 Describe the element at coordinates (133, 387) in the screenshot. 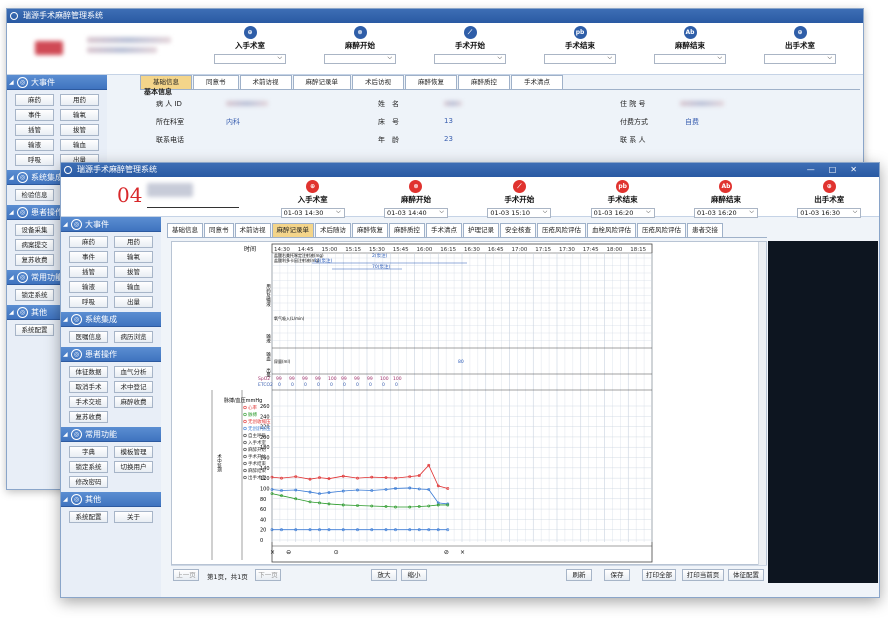

I see `sidebar-button: 术中登记` at that location.